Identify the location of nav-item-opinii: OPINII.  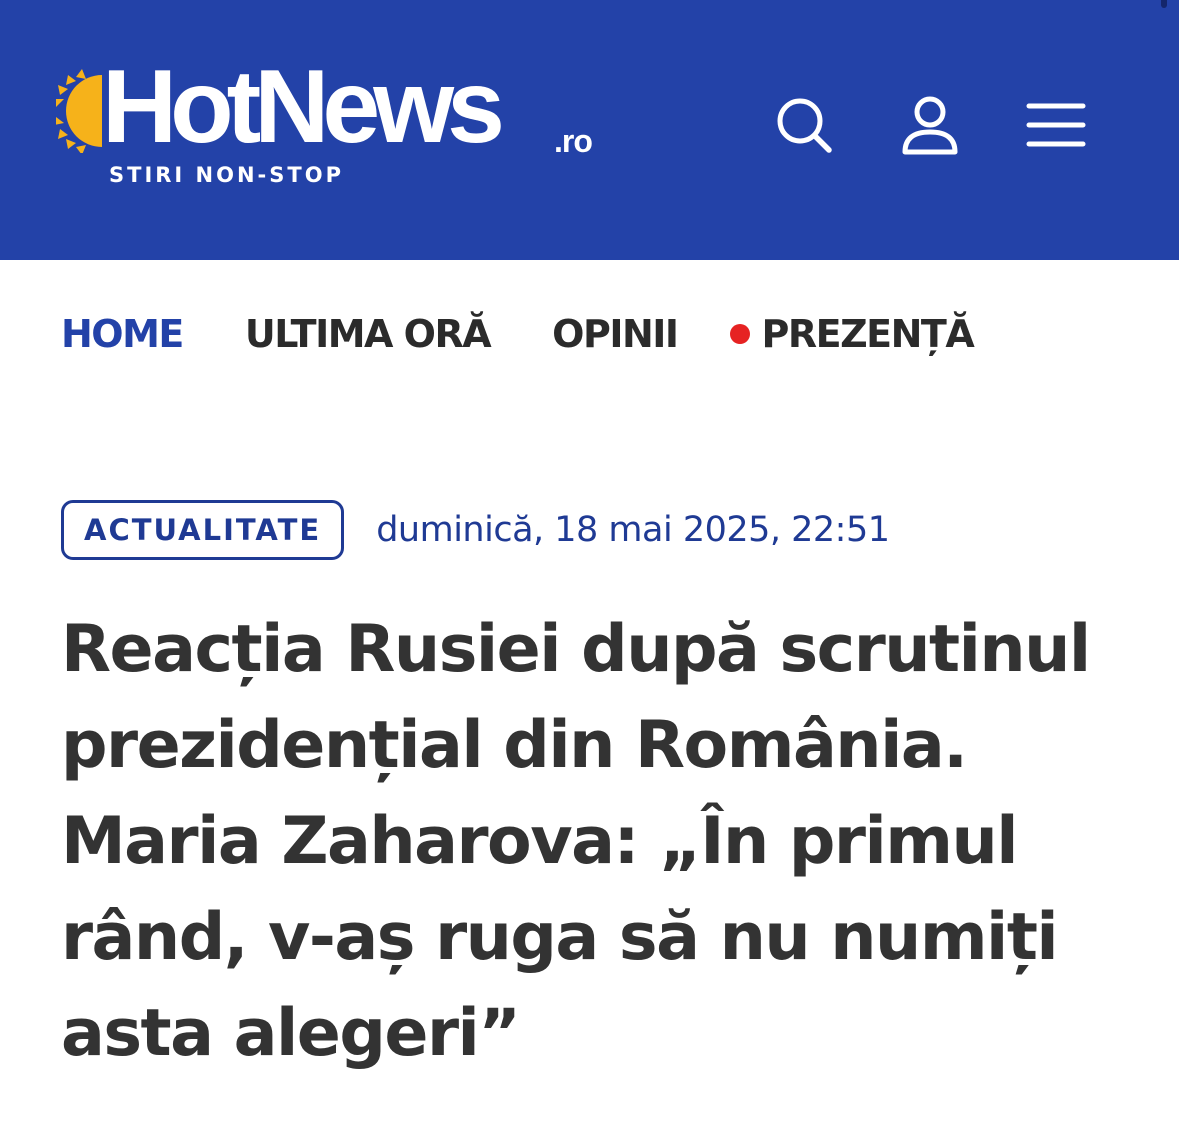
(615, 334).